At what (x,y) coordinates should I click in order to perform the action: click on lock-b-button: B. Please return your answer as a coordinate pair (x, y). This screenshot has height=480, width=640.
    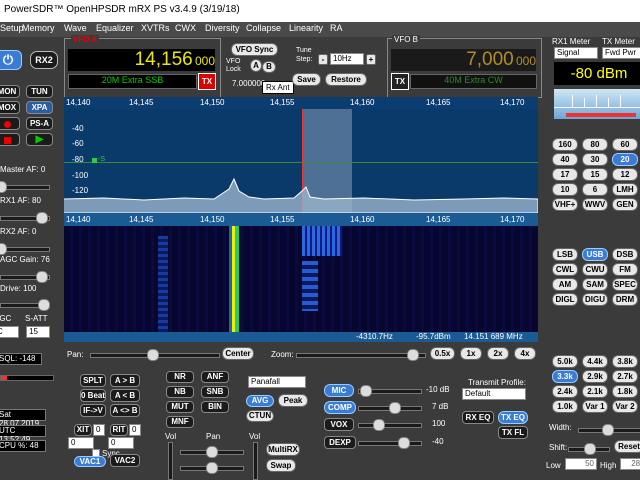
    Looking at the image, I should click on (269, 67).